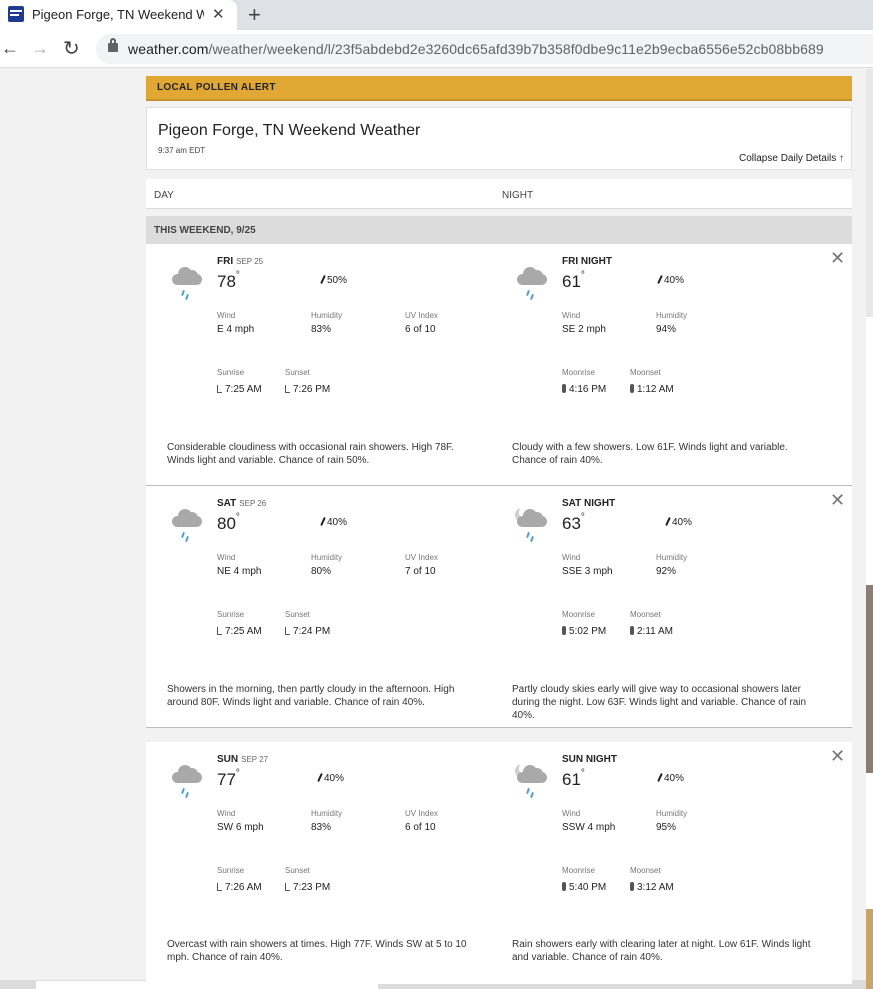  I want to click on sunset-time: 7:23 PM, so click(312, 887).